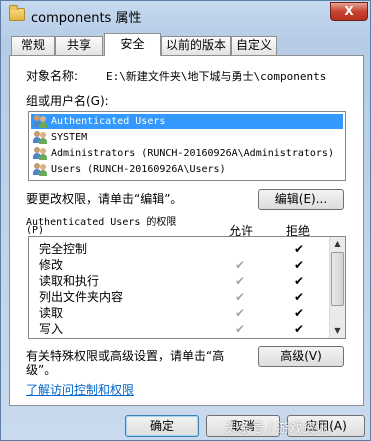 The width and height of the screenshot is (371, 441). I want to click on permission-name: 写入, so click(51, 329).